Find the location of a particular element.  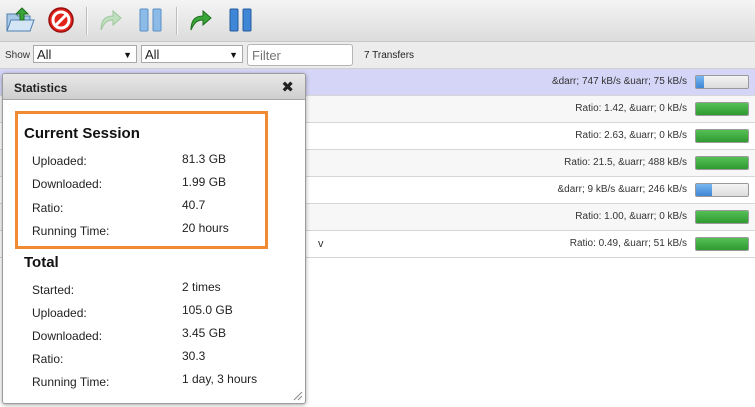

filter-input is located at coordinates (300, 55).